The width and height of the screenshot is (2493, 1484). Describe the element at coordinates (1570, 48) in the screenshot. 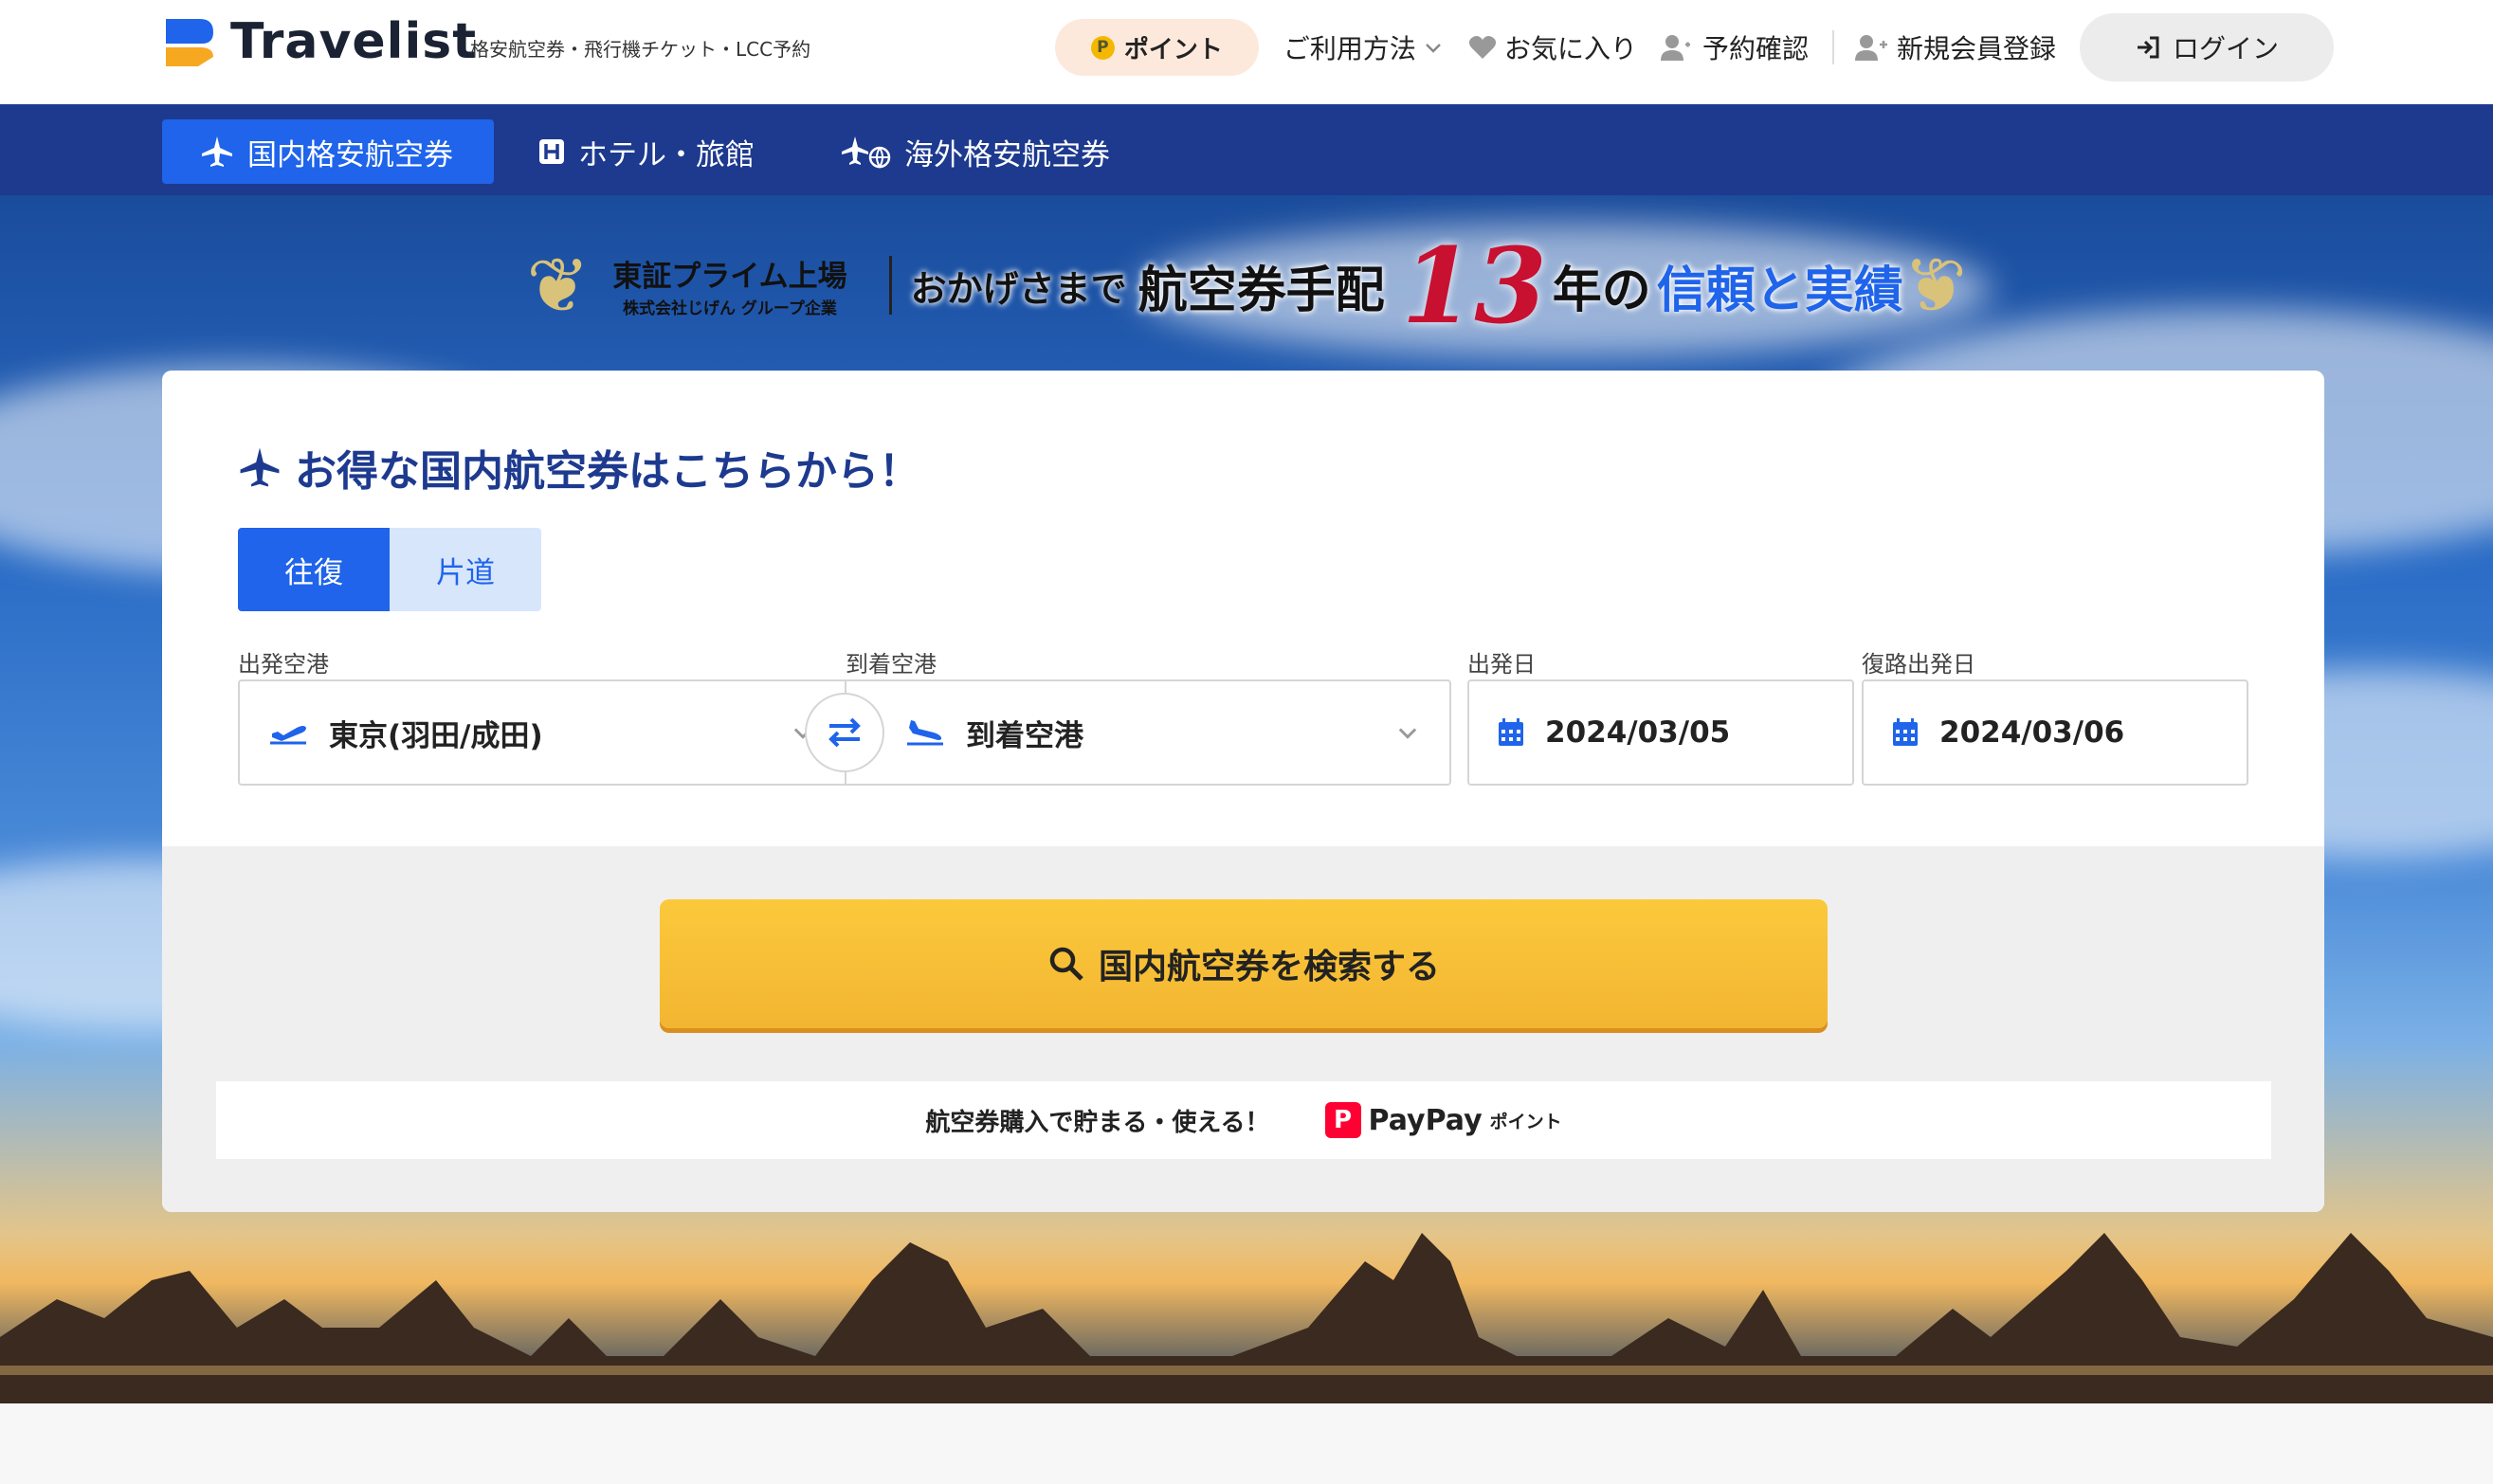

I see `favorites-label: お気に入り` at that location.